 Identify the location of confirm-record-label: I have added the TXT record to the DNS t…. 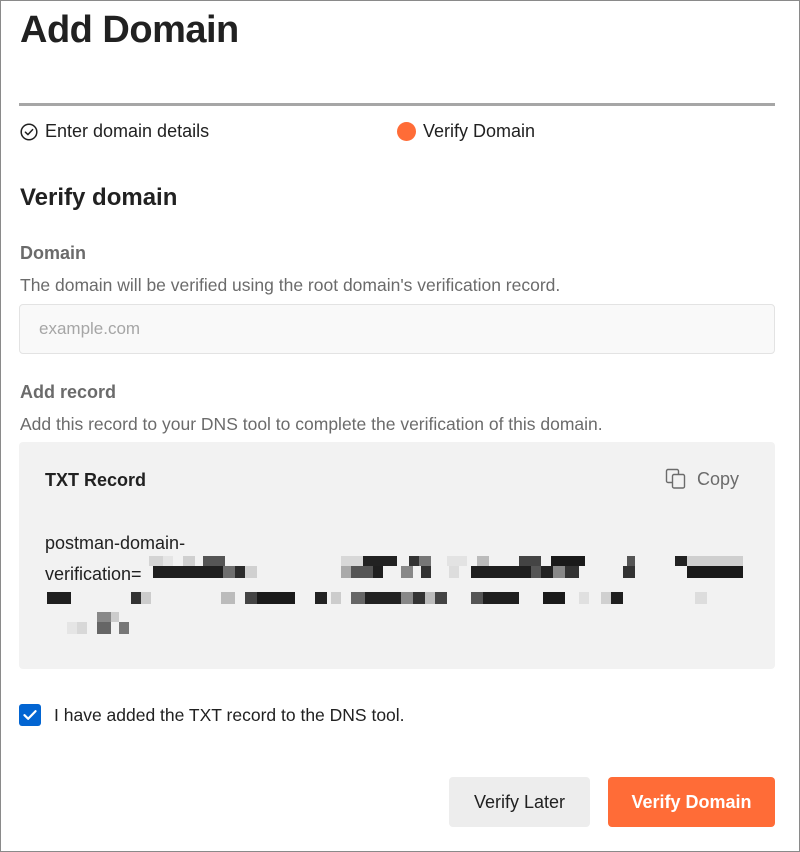
(229, 714).